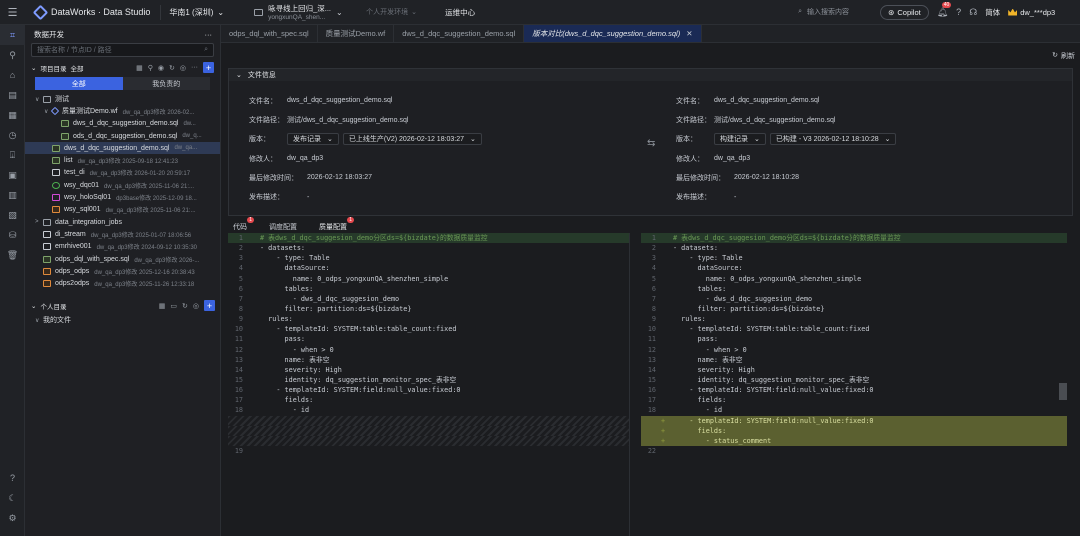 The width and height of the screenshot is (1080, 536). I want to click on refresh-button: ↻ 刷新, so click(1063, 56).